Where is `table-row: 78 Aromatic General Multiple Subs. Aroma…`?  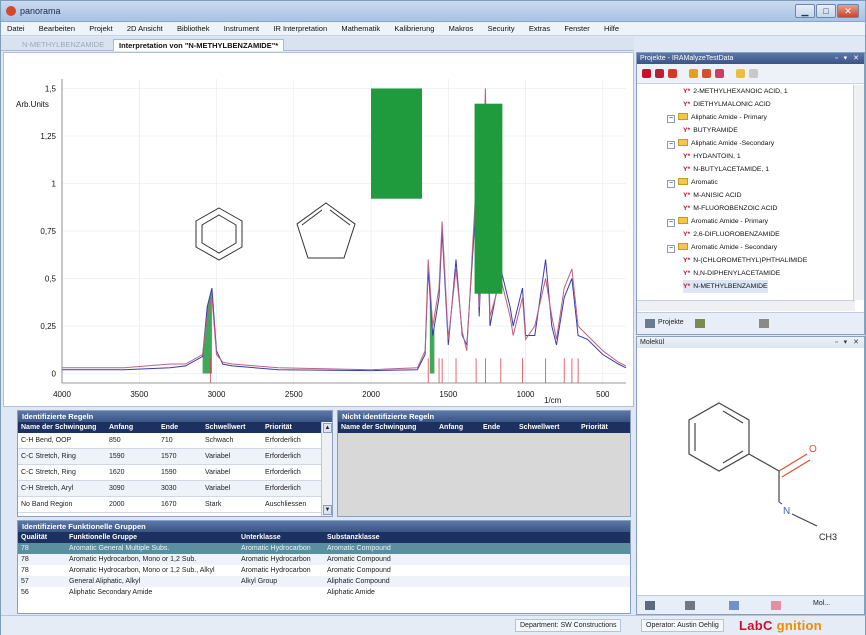
table-row: 78 Aromatic General Multiple Subs. Aroma… is located at coordinates (324, 548).